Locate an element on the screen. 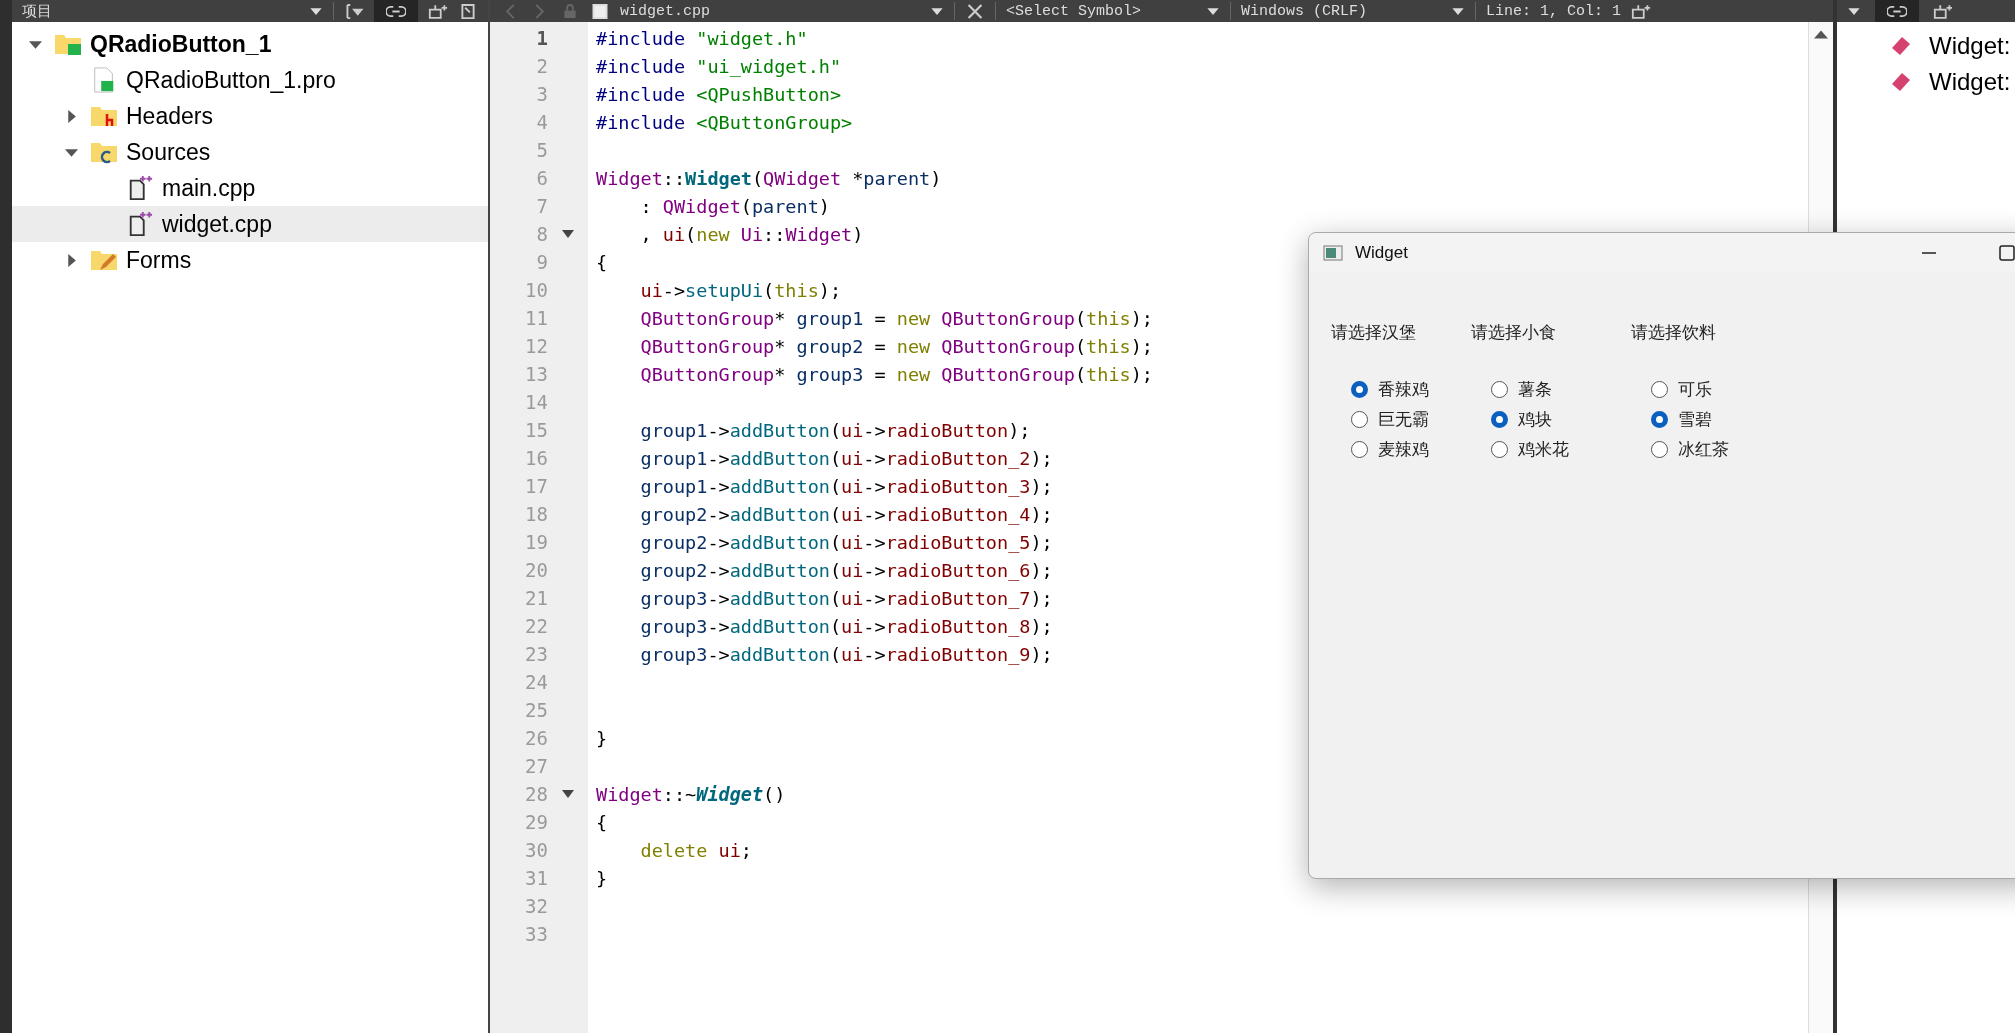 The image size is (2015, 1033). code-line: #include <QPushButton> is located at coordinates (719, 94).